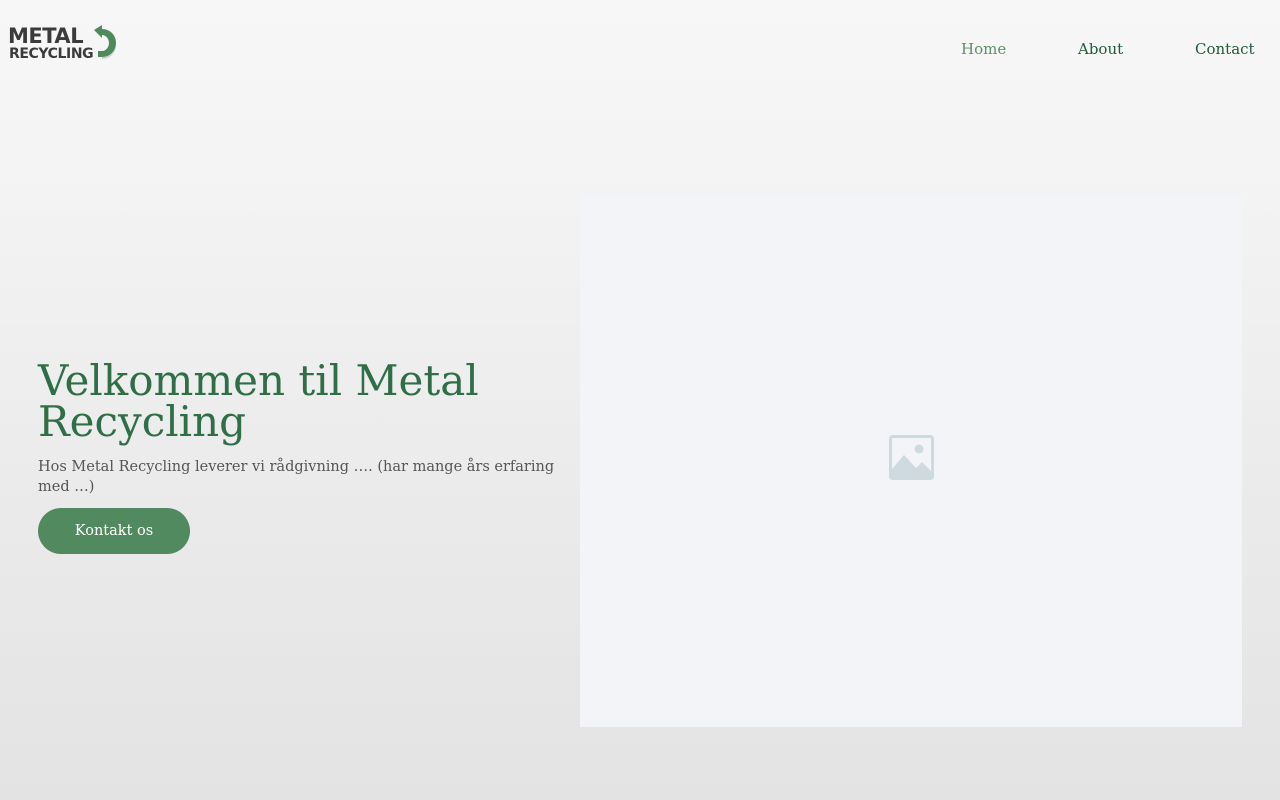 Image resolution: width=1280 pixels, height=800 pixels. I want to click on logo-text-metal: METAL, so click(46, 36).